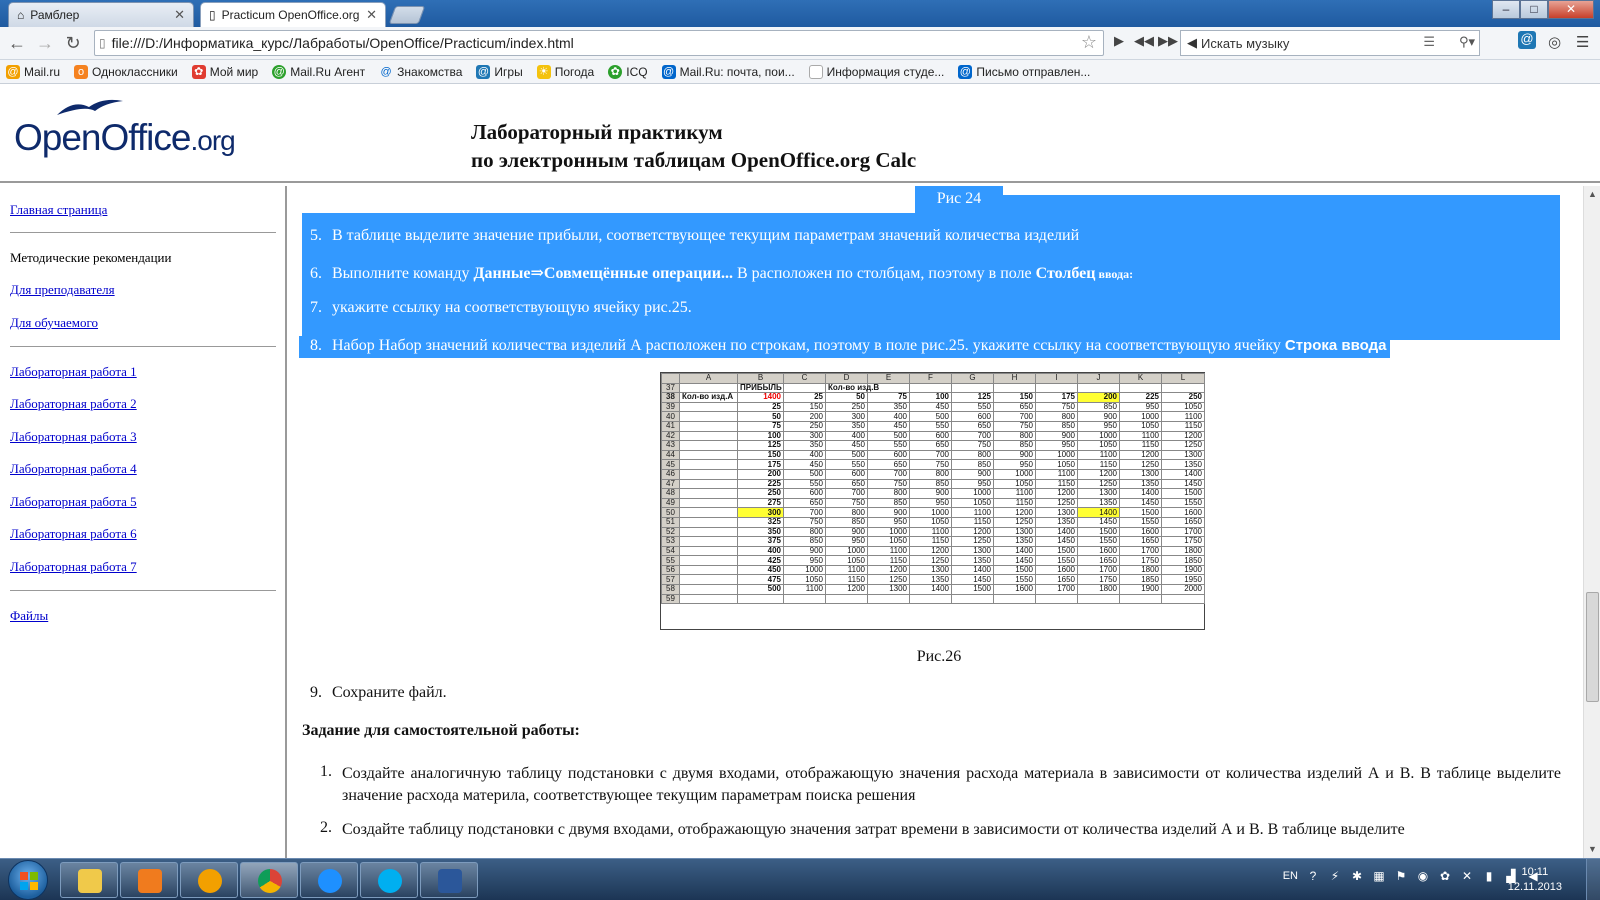  What do you see at coordinates (565, 71) in the screenshot?
I see `bookmark-item: ☀ Погода` at bounding box center [565, 71].